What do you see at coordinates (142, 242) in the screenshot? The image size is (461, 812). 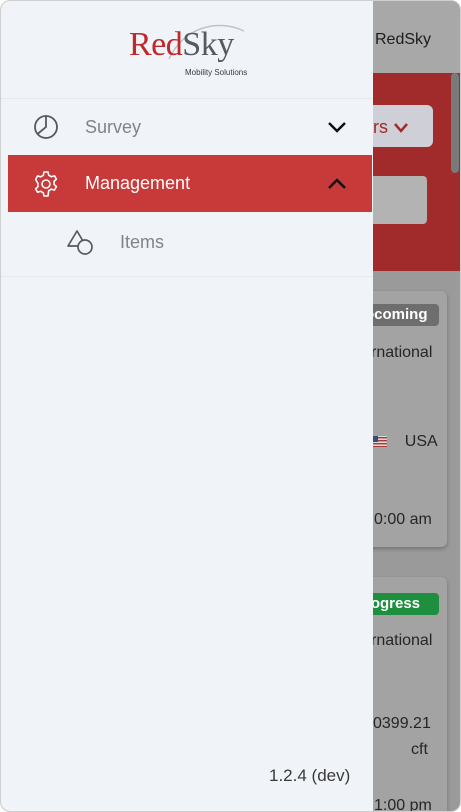 I see `nav-item-label: Items` at bounding box center [142, 242].